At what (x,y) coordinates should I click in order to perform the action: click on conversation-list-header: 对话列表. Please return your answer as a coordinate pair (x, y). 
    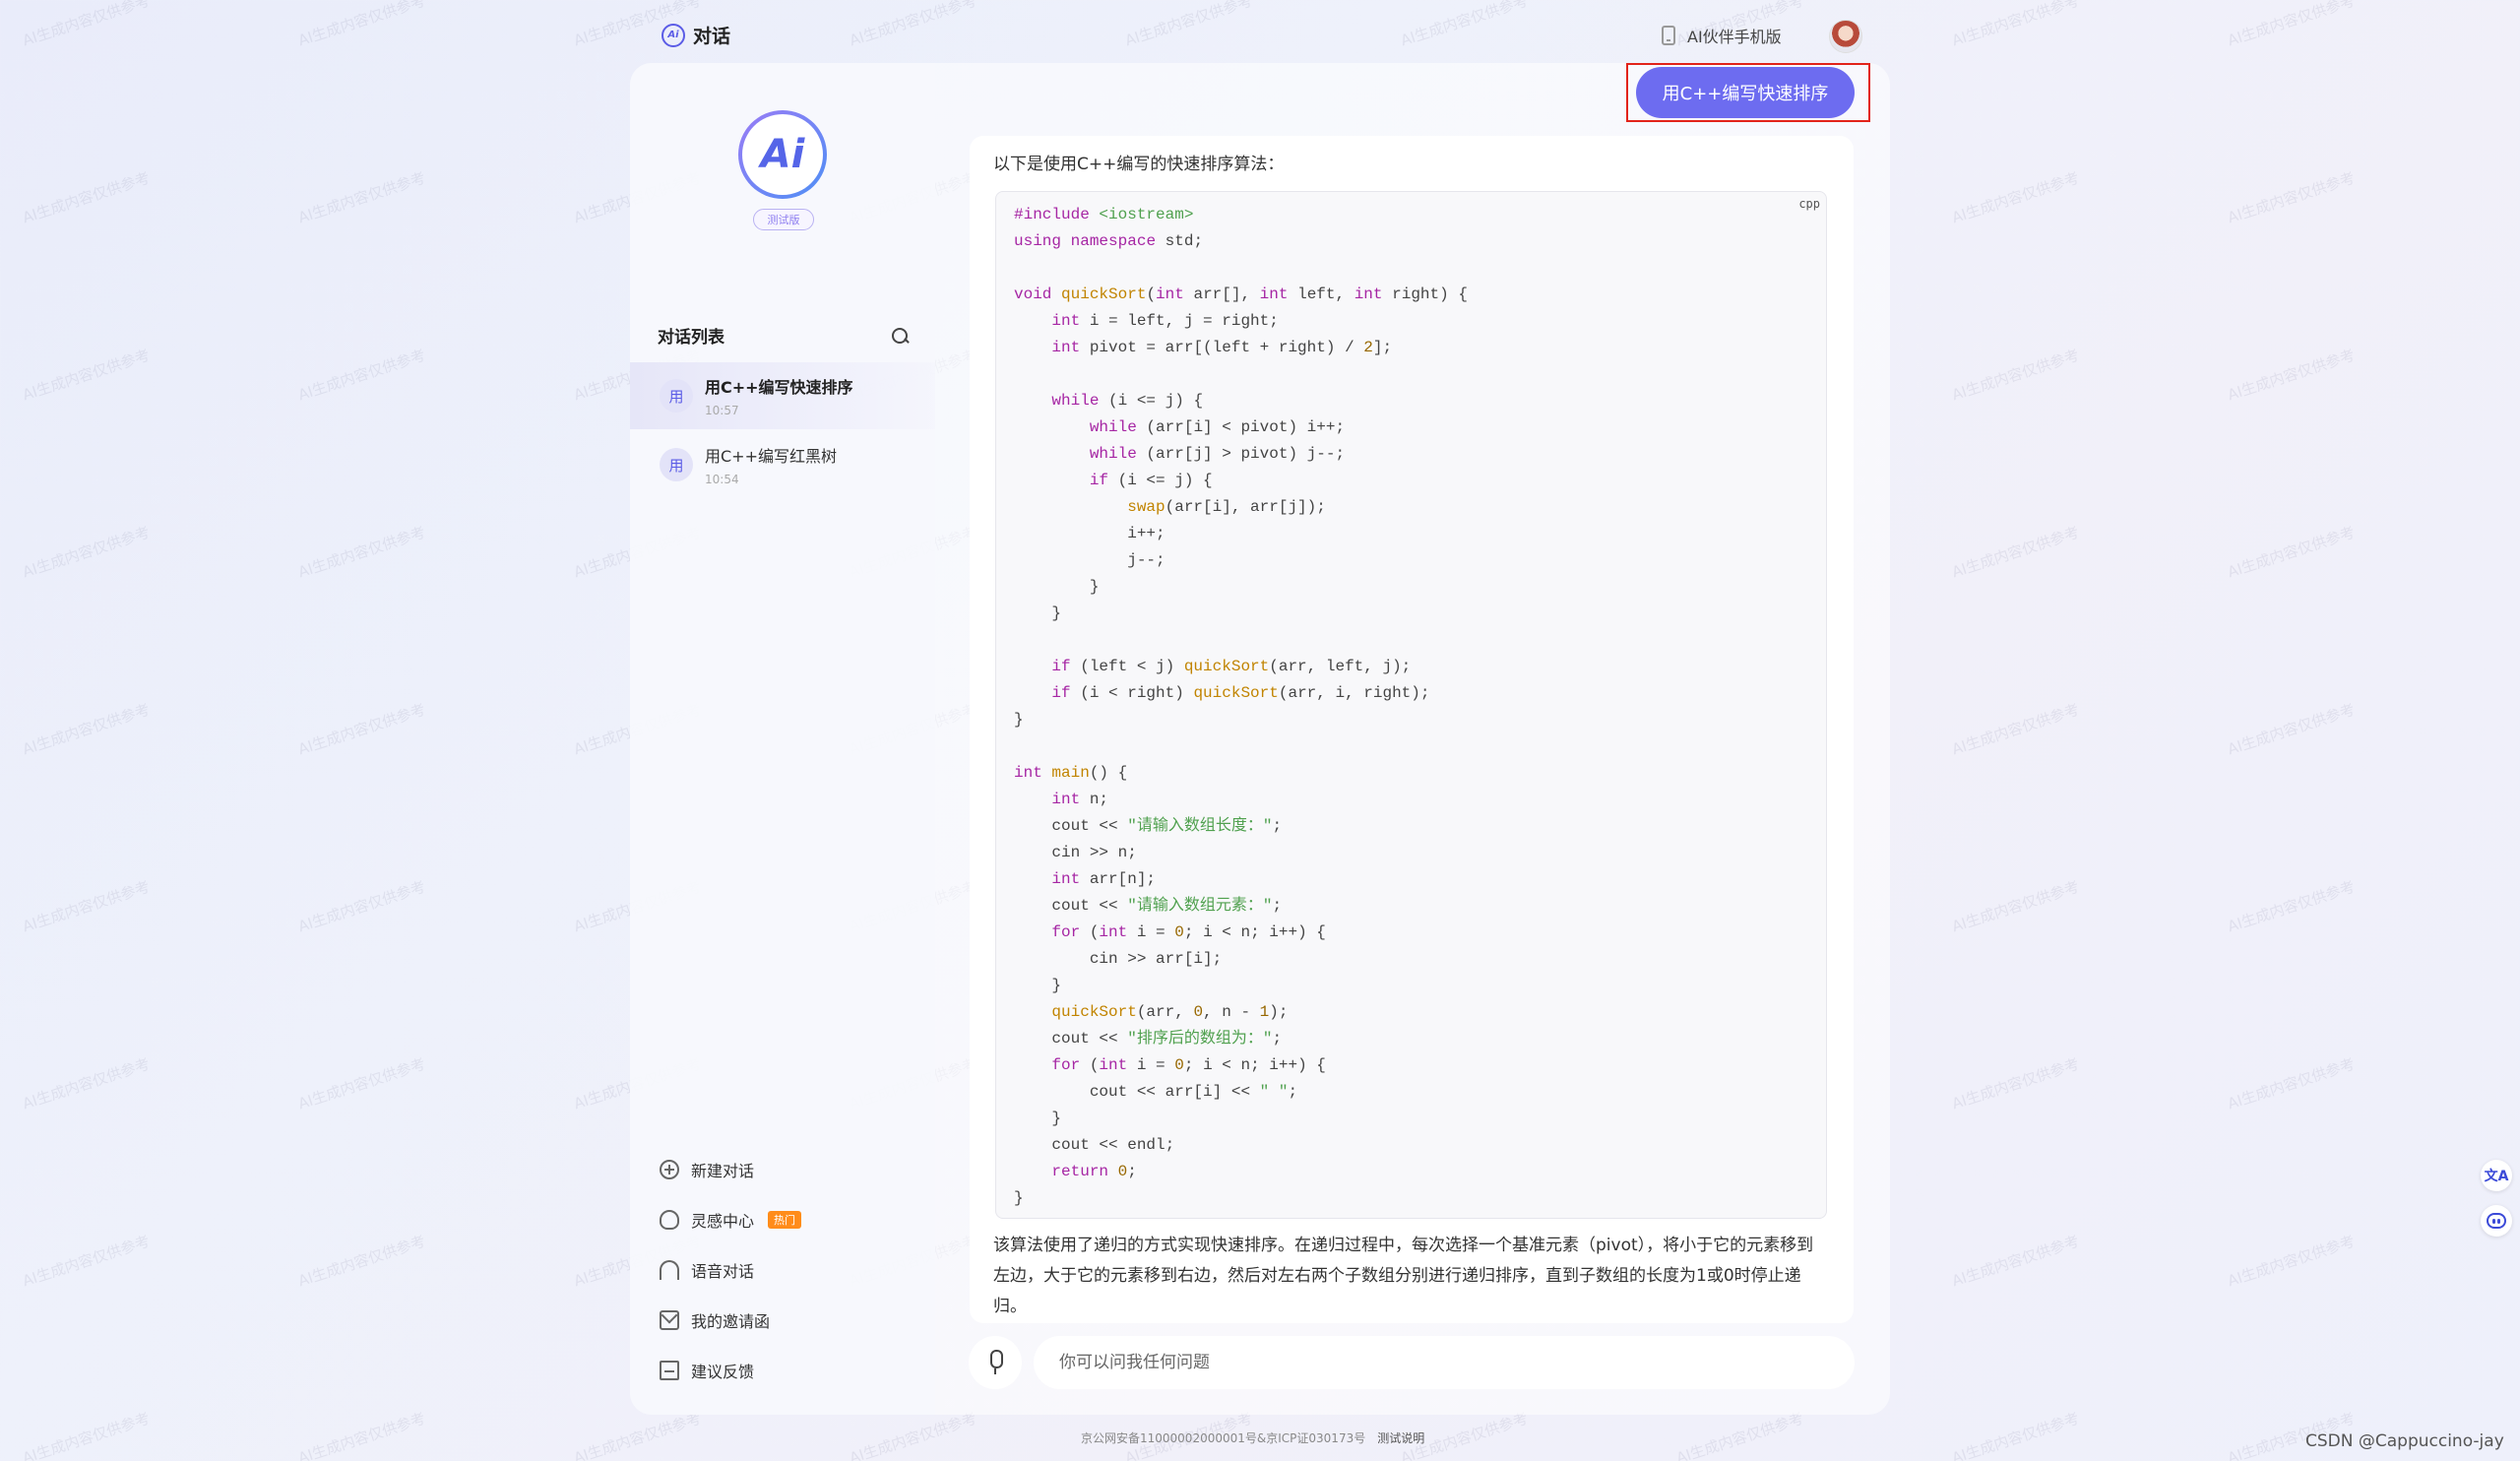
    Looking at the image, I should click on (783, 335).